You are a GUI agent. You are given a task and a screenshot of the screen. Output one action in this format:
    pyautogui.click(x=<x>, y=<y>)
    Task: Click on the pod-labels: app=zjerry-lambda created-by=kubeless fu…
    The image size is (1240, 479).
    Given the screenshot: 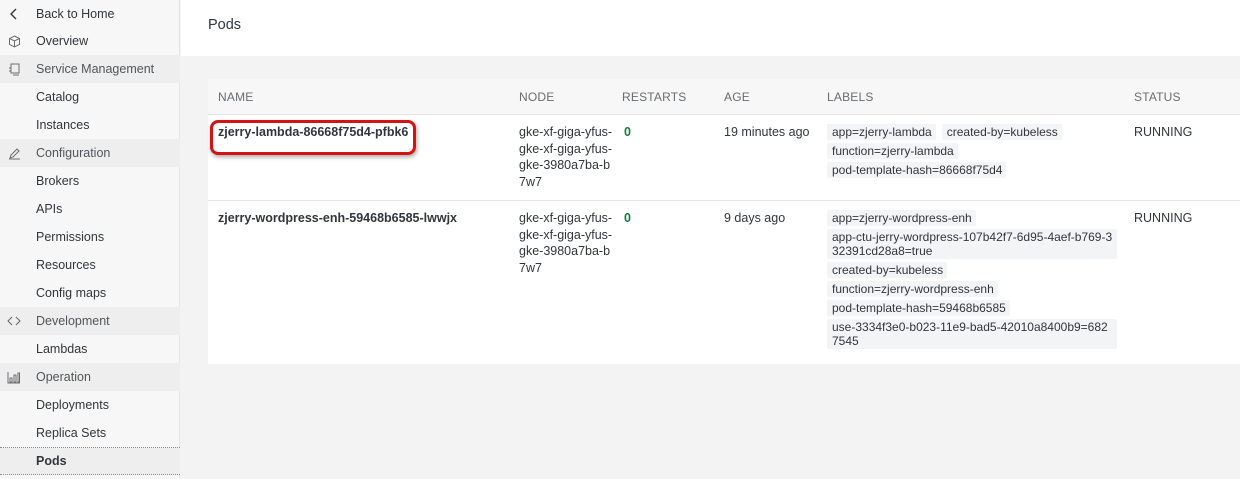 What is the action you would take?
    pyautogui.click(x=977, y=151)
    